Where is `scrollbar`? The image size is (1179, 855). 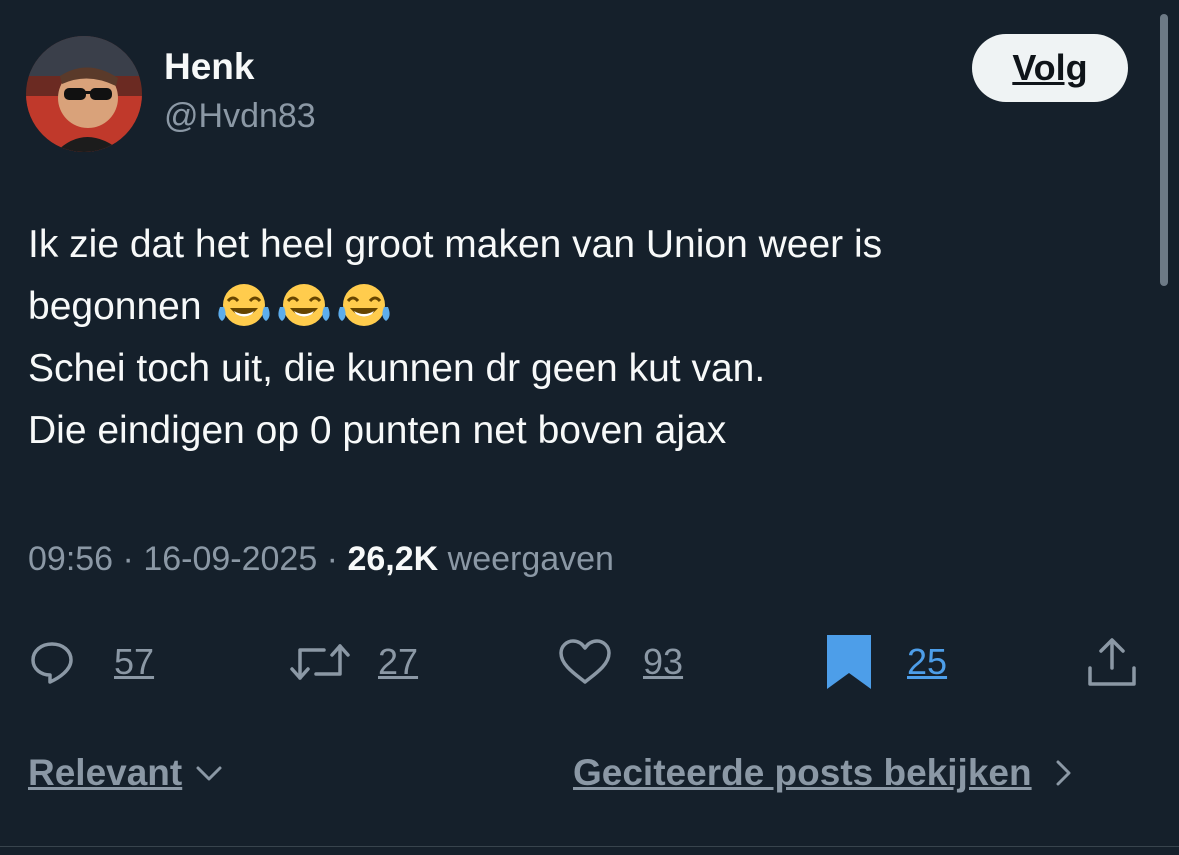
scrollbar is located at coordinates (1164, 150).